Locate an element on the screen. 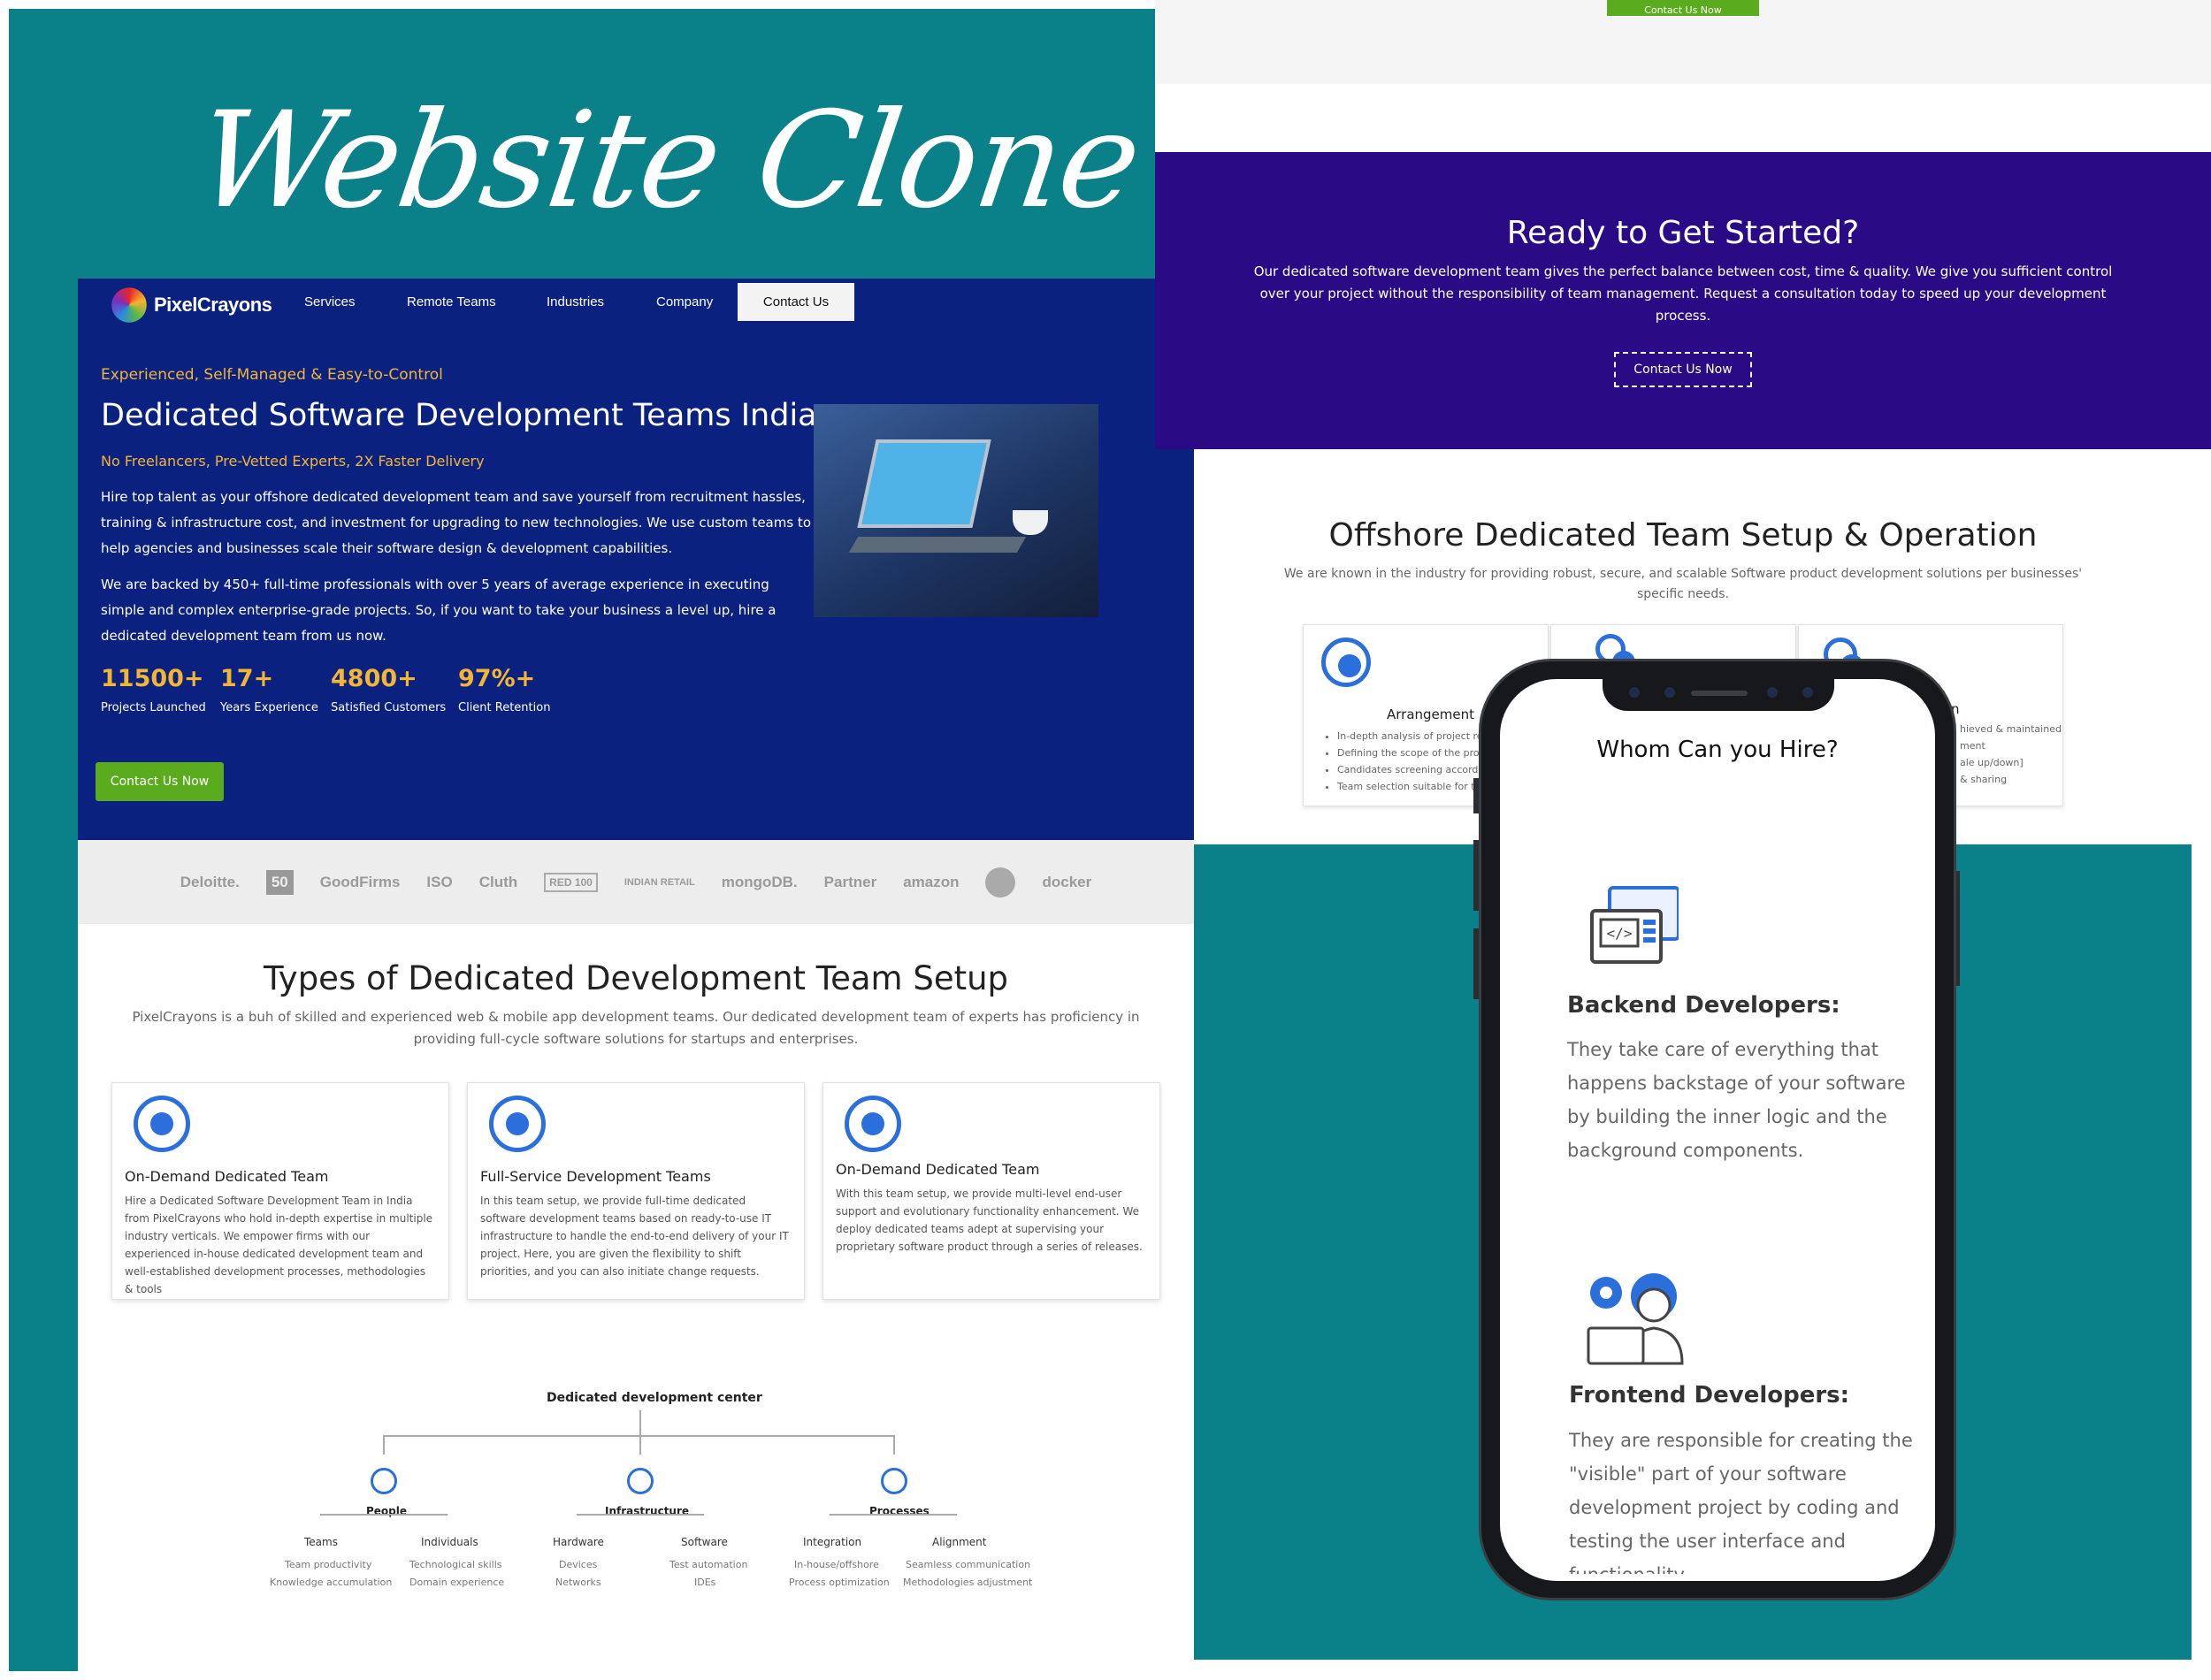 The image size is (2211, 1680). org-leaf: Seamless communication is located at coordinates (968, 1564).